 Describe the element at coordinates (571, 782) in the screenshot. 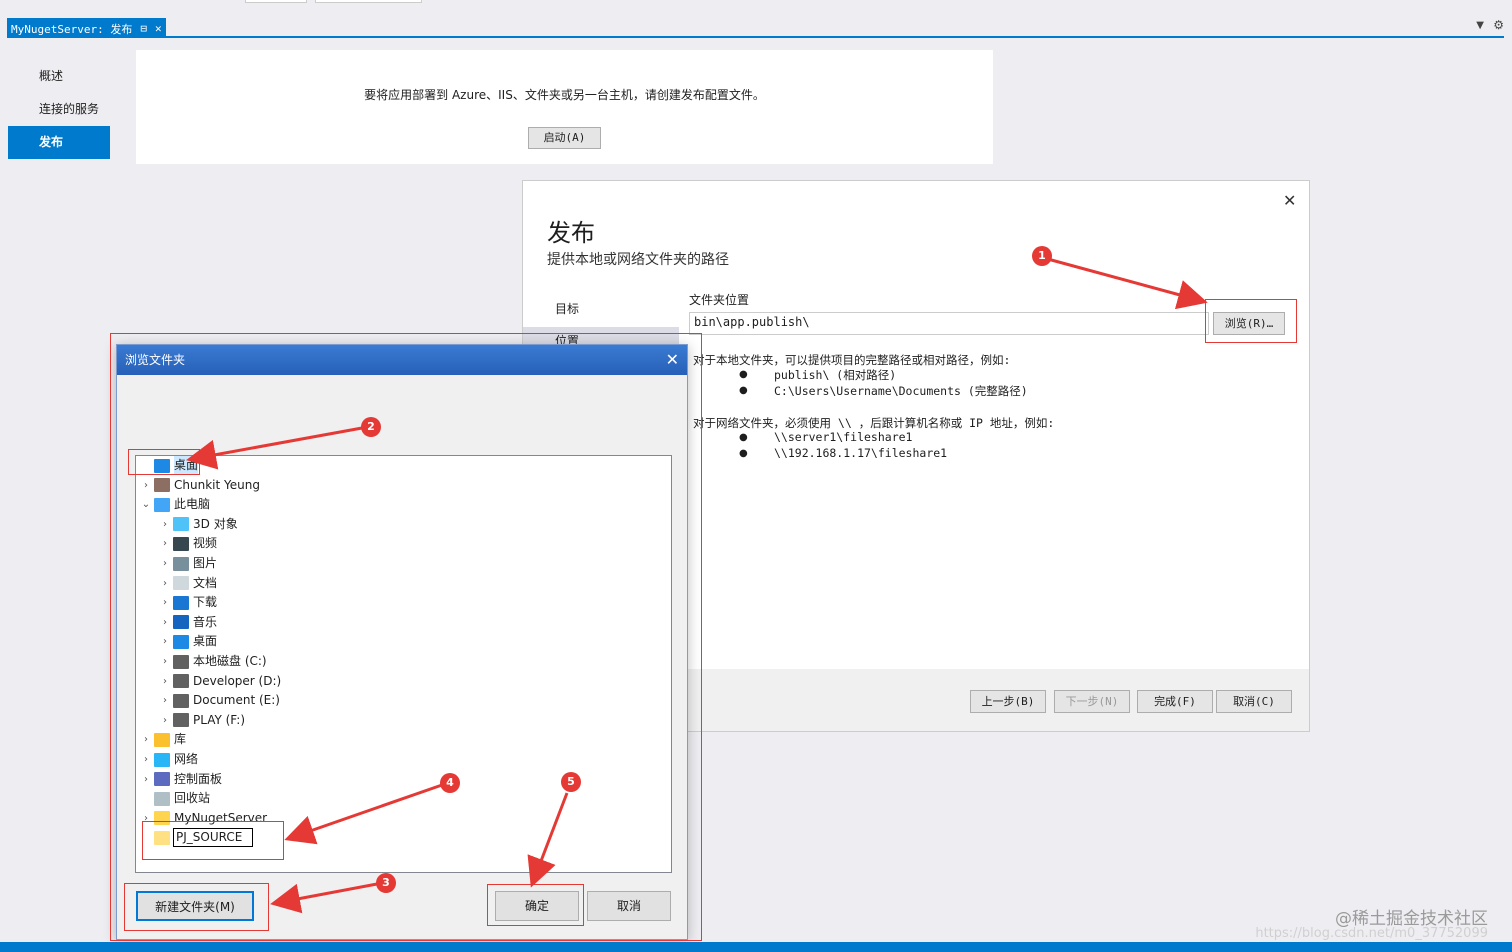

I see `annotation-badge: 5` at that location.